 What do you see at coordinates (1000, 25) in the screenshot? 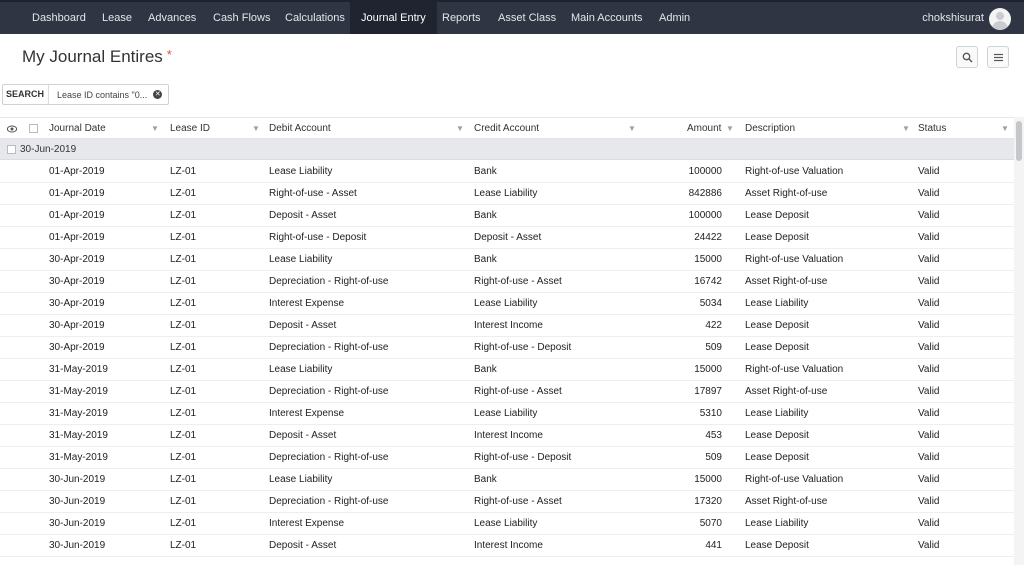
I see `avatar-body-icon` at bounding box center [1000, 25].